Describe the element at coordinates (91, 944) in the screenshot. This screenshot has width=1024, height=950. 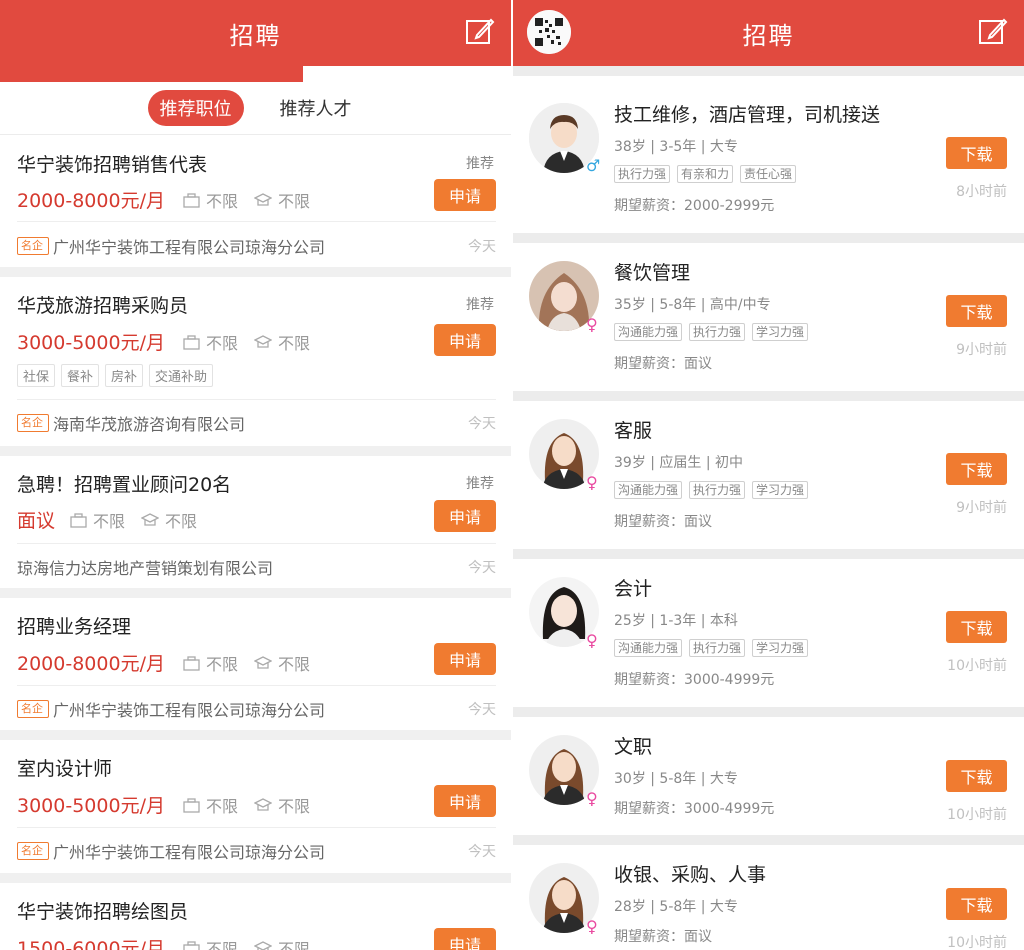
I see `salary: 1500-6000元/月` at that location.